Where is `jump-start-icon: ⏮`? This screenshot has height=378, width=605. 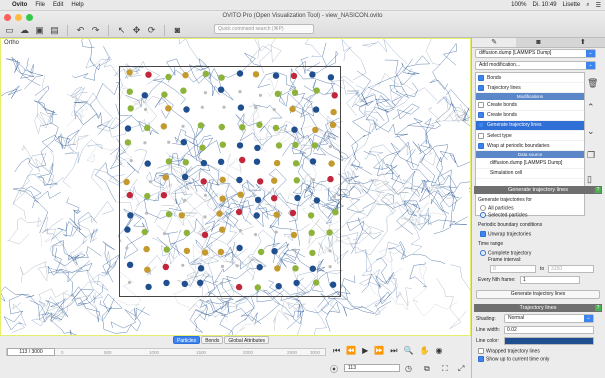 jump-start-icon: ⏮ is located at coordinates (336, 351).